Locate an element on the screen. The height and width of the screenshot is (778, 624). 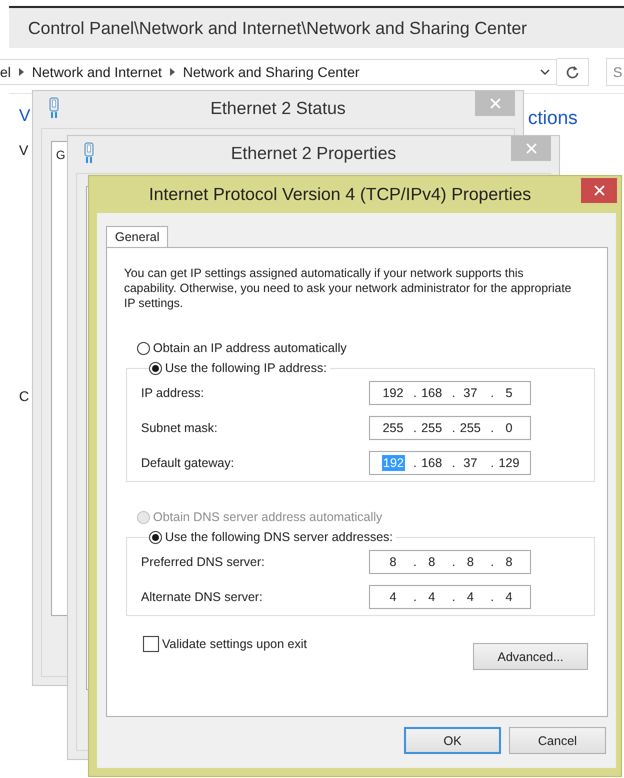
checkbox-label: Validate settings upon exit is located at coordinates (235, 644).